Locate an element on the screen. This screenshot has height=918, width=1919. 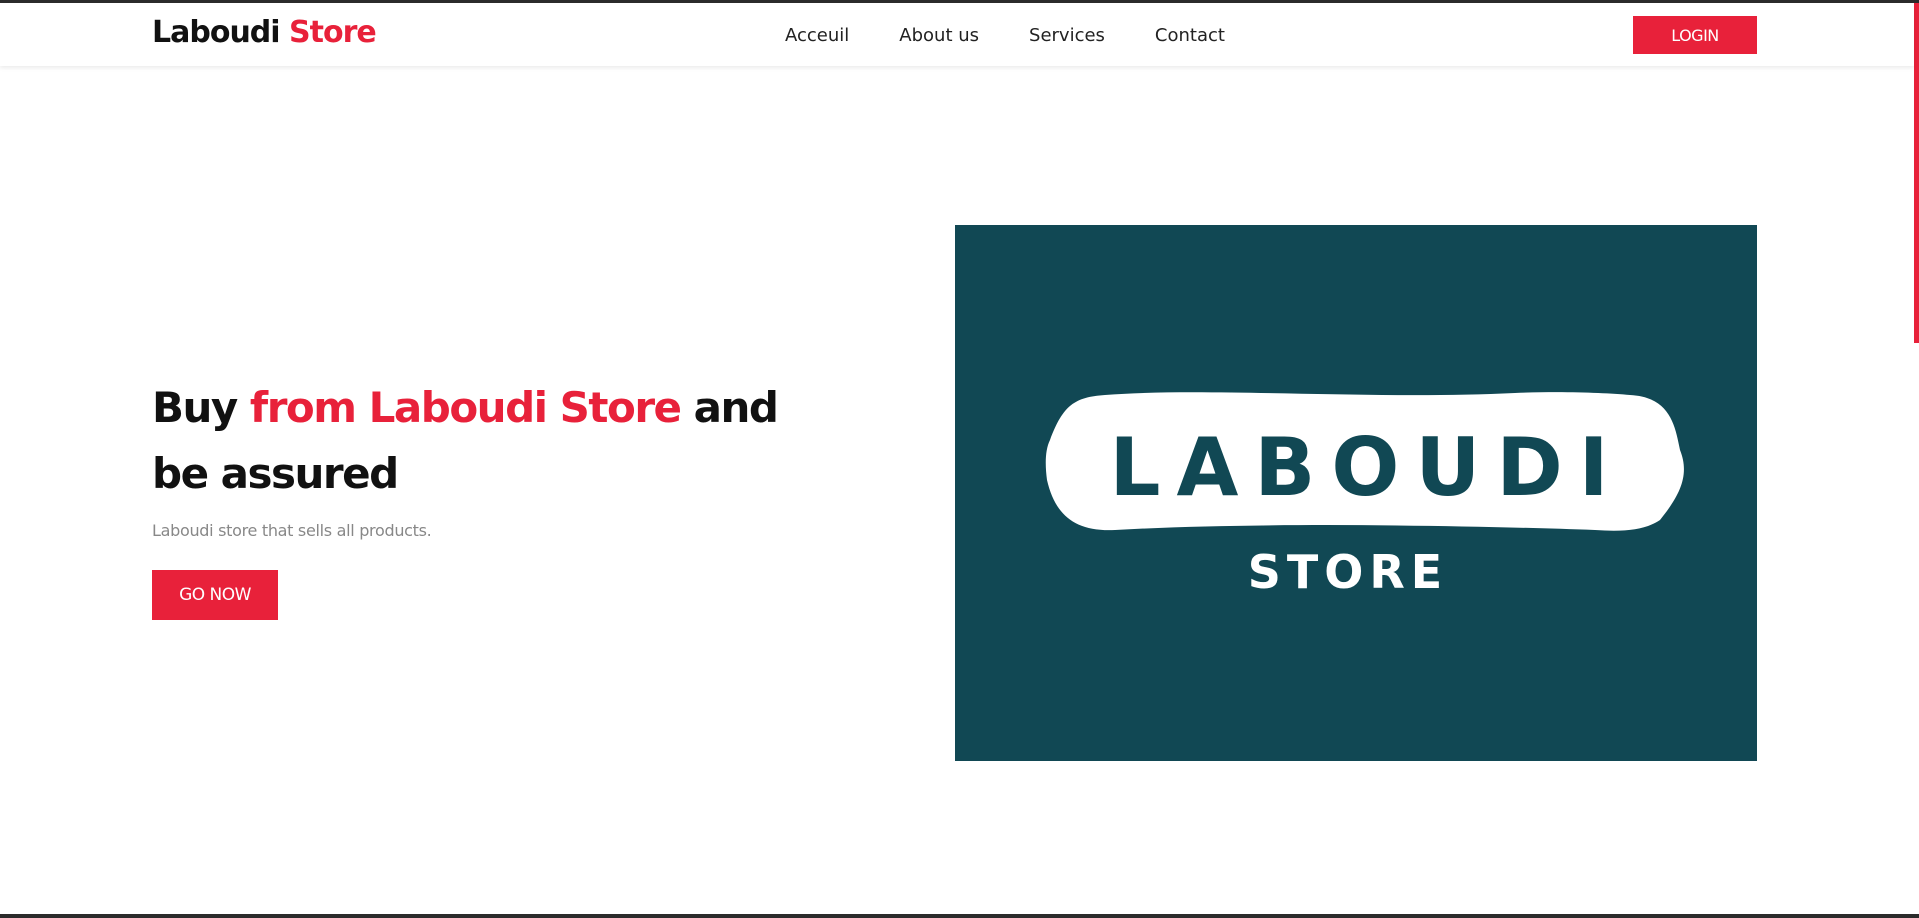
main-nav: Acceuil About us Services Contact is located at coordinates (1030, 36).